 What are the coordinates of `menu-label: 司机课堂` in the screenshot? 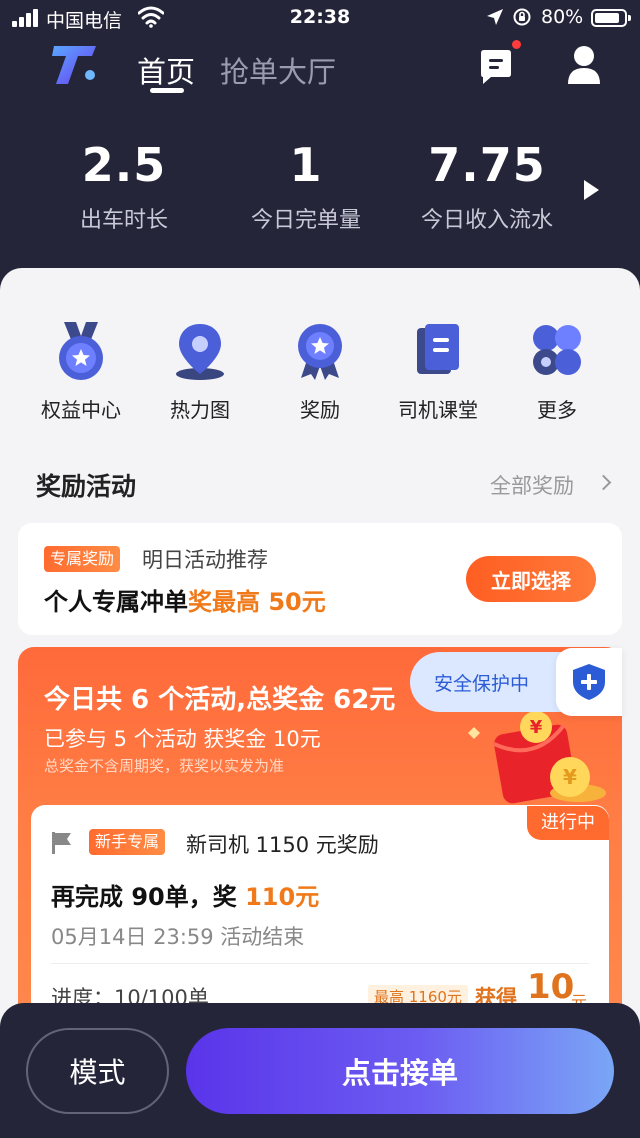 It's located at (438, 410).